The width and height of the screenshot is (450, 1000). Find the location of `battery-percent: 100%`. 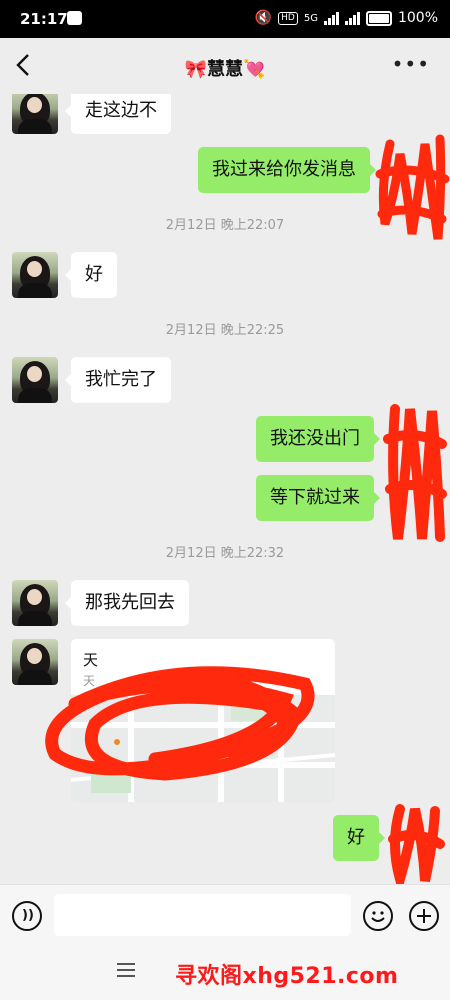

battery-percent: 100% is located at coordinates (417, 18).